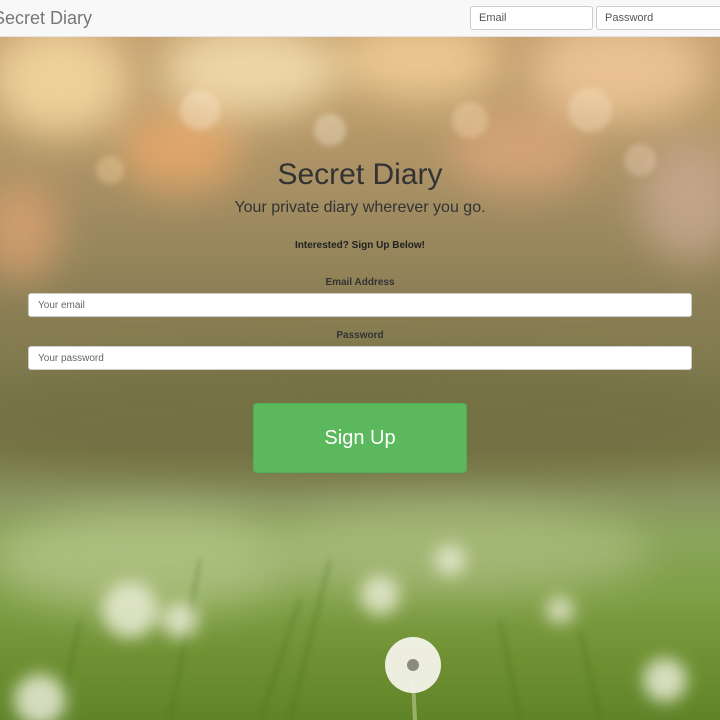  Describe the element at coordinates (359, 245) in the screenshot. I see `signup-prompt: Interested? Sign Up Below!` at that location.